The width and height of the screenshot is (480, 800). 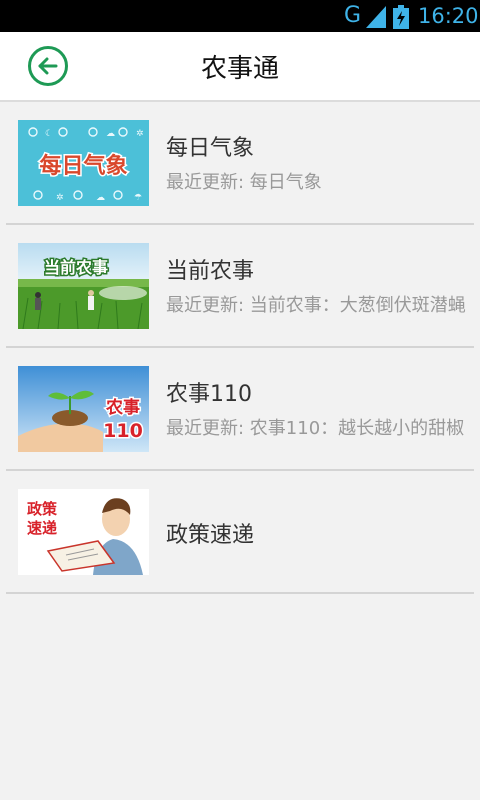 What do you see at coordinates (240, 16) in the screenshot?
I see `status-bar: G 16:20` at bounding box center [240, 16].